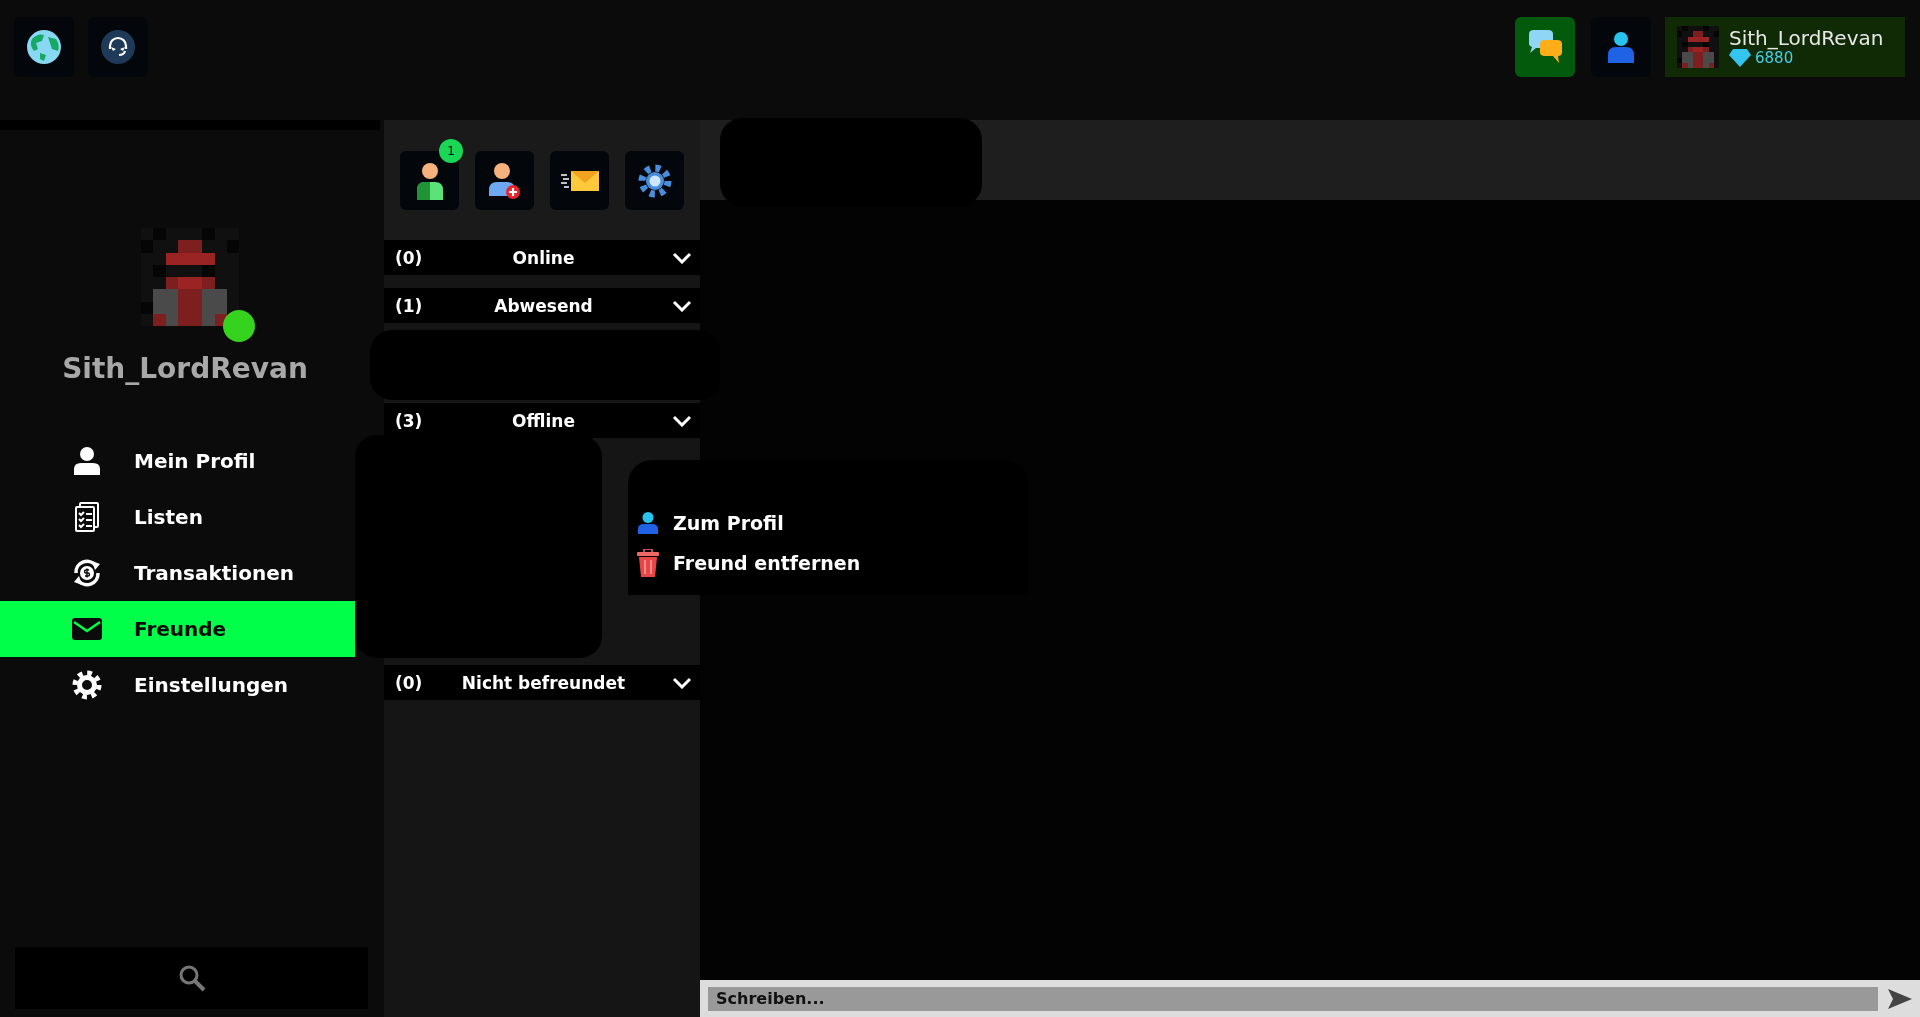 The width and height of the screenshot is (1920, 1017). I want to click on diamond-icon, so click(1740, 58).